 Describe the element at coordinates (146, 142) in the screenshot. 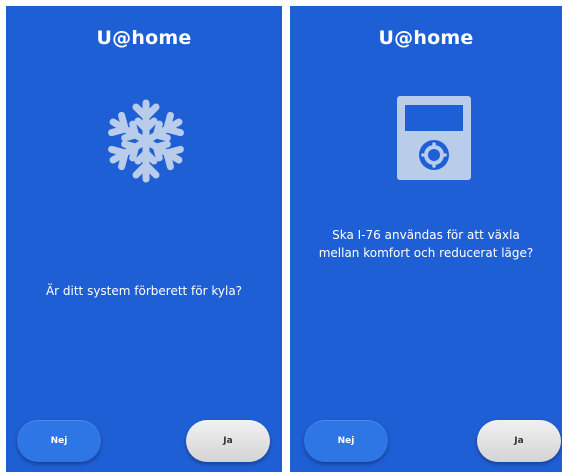

I see `snowflake-icon` at that location.